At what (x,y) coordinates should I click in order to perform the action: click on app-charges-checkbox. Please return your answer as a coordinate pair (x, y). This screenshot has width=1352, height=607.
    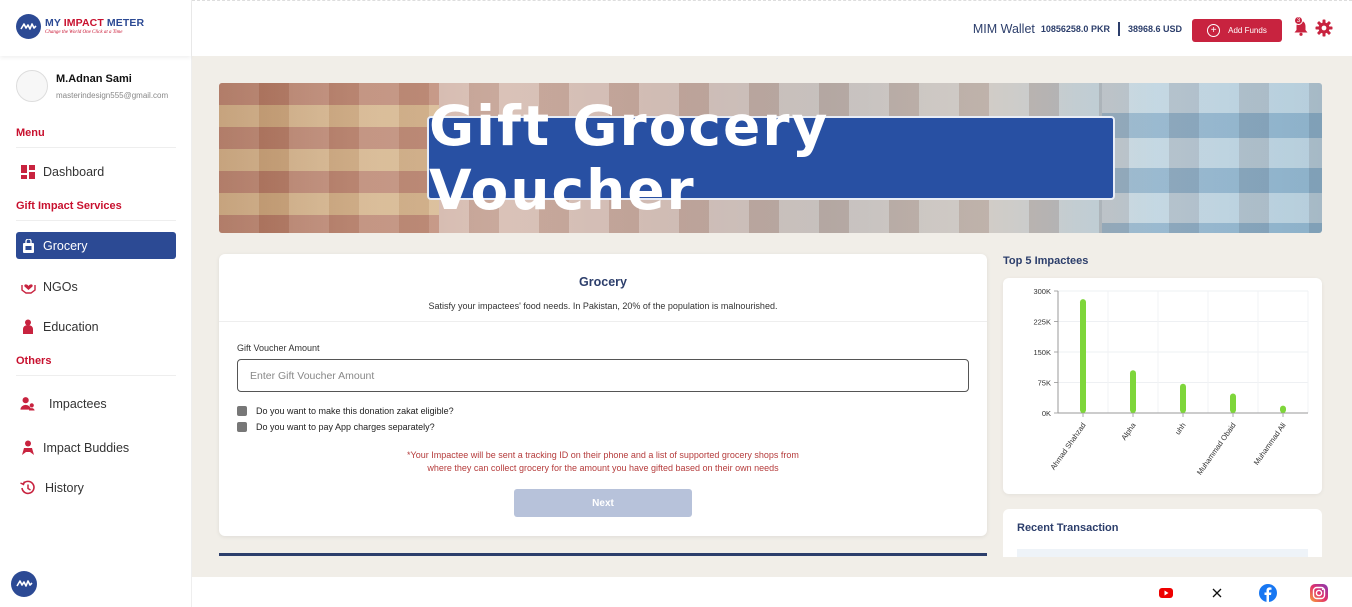
    Looking at the image, I should click on (242, 427).